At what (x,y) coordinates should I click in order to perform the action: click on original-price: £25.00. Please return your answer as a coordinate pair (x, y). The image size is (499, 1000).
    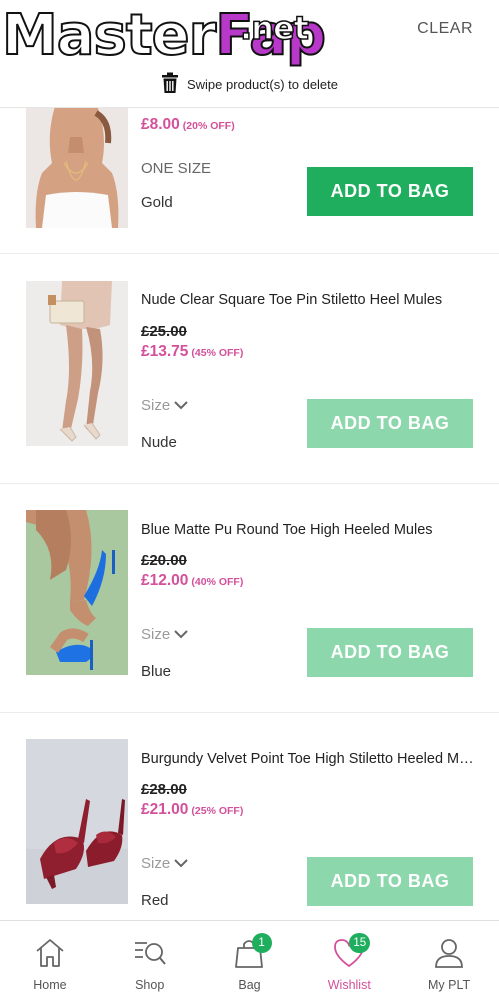
    Looking at the image, I should click on (164, 331).